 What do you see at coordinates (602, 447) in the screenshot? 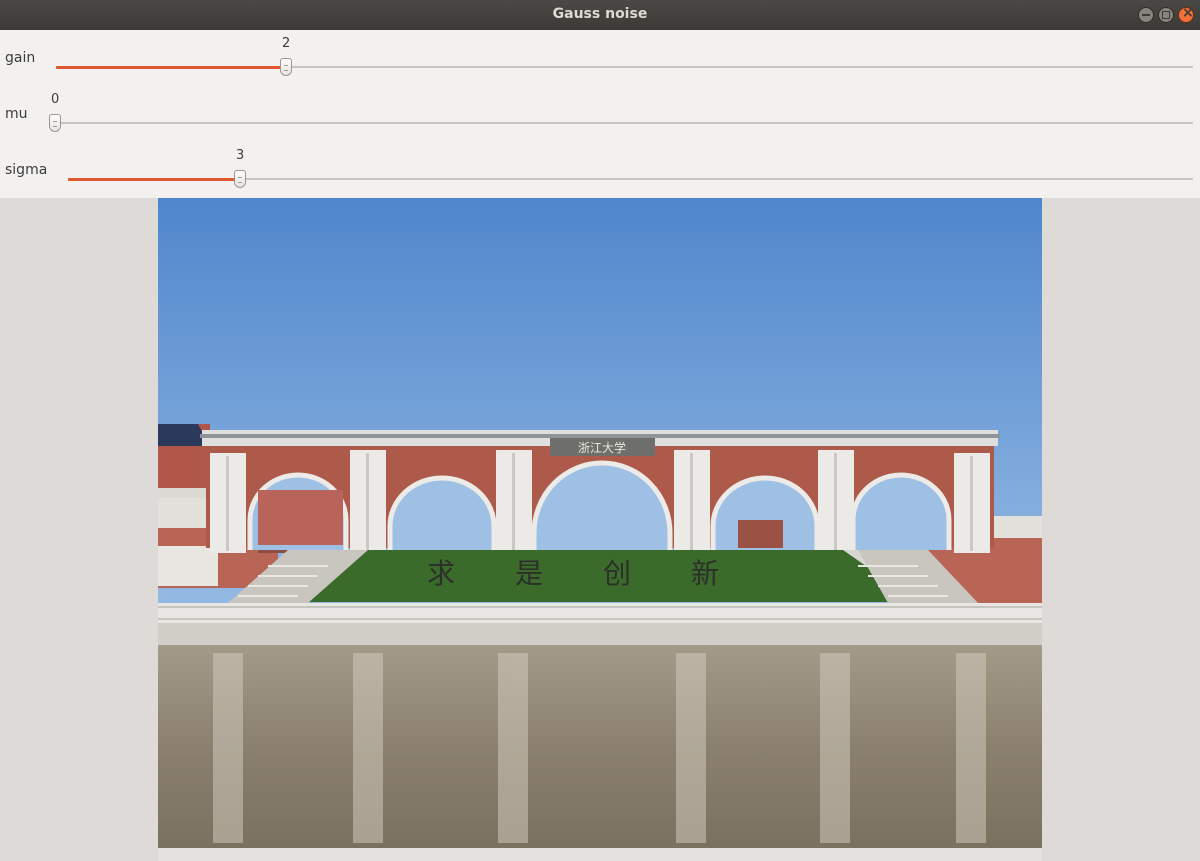
I see `svg-text: 浙江大学` at bounding box center [602, 447].